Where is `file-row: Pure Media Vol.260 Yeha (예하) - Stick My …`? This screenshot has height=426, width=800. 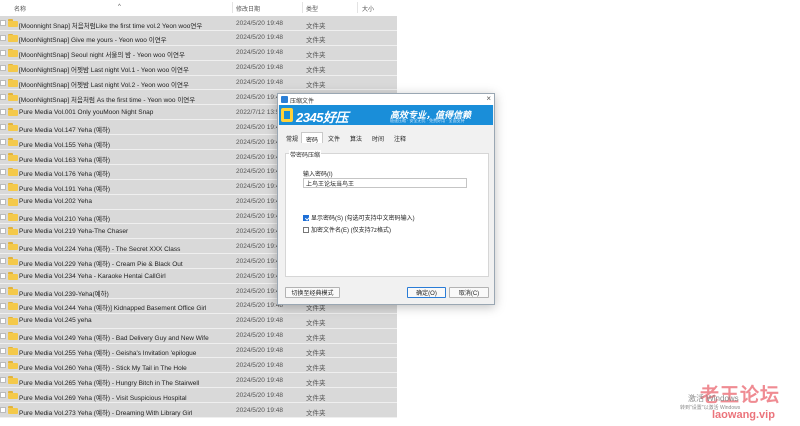 file-row: Pure Media Vol.260 Yeha (예하) - Stick My … is located at coordinates (198, 366).